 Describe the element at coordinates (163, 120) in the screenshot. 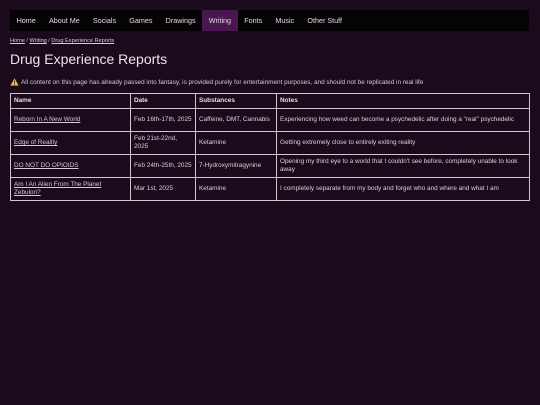

I see `cell-date: Feb 16th-17th, 2025` at that location.